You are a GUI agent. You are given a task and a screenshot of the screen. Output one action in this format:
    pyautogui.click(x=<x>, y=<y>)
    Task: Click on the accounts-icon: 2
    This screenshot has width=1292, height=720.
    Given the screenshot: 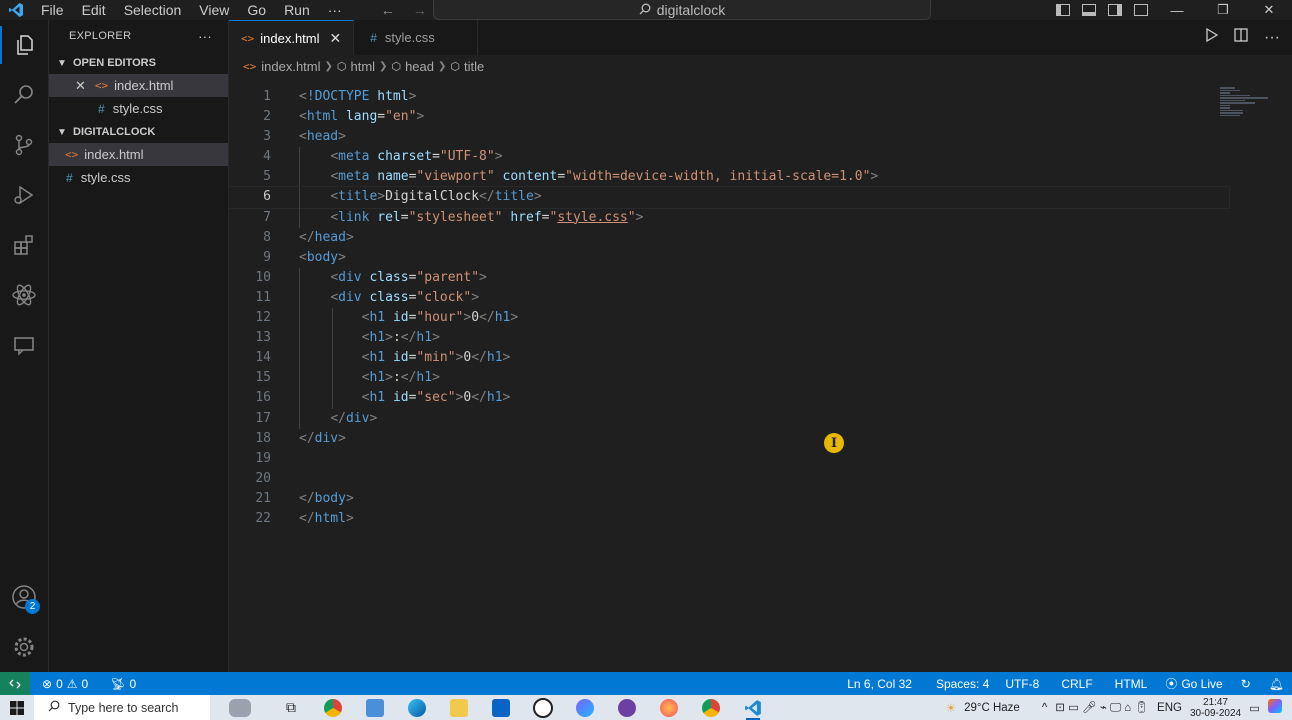 What is the action you would take?
    pyautogui.click(x=24, y=597)
    